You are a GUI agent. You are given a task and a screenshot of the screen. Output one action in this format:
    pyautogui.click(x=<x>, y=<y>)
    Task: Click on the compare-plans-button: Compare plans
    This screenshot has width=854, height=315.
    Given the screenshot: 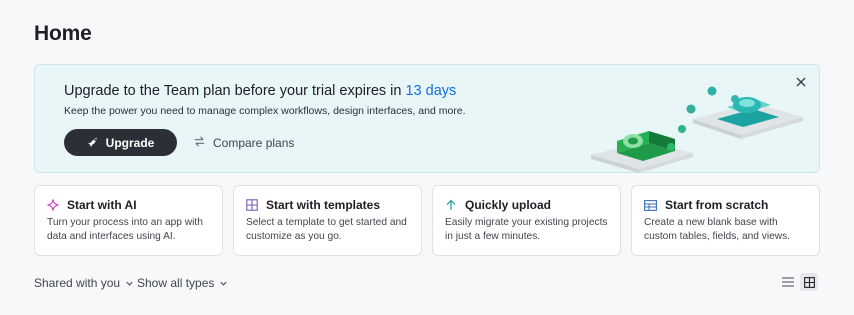 What is the action you would take?
    pyautogui.click(x=244, y=143)
    